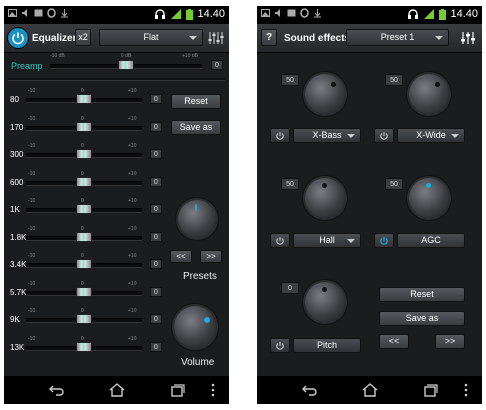  What do you see at coordinates (324, 289) in the screenshot?
I see `pitch-indicator` at bounding box center [324, 289].